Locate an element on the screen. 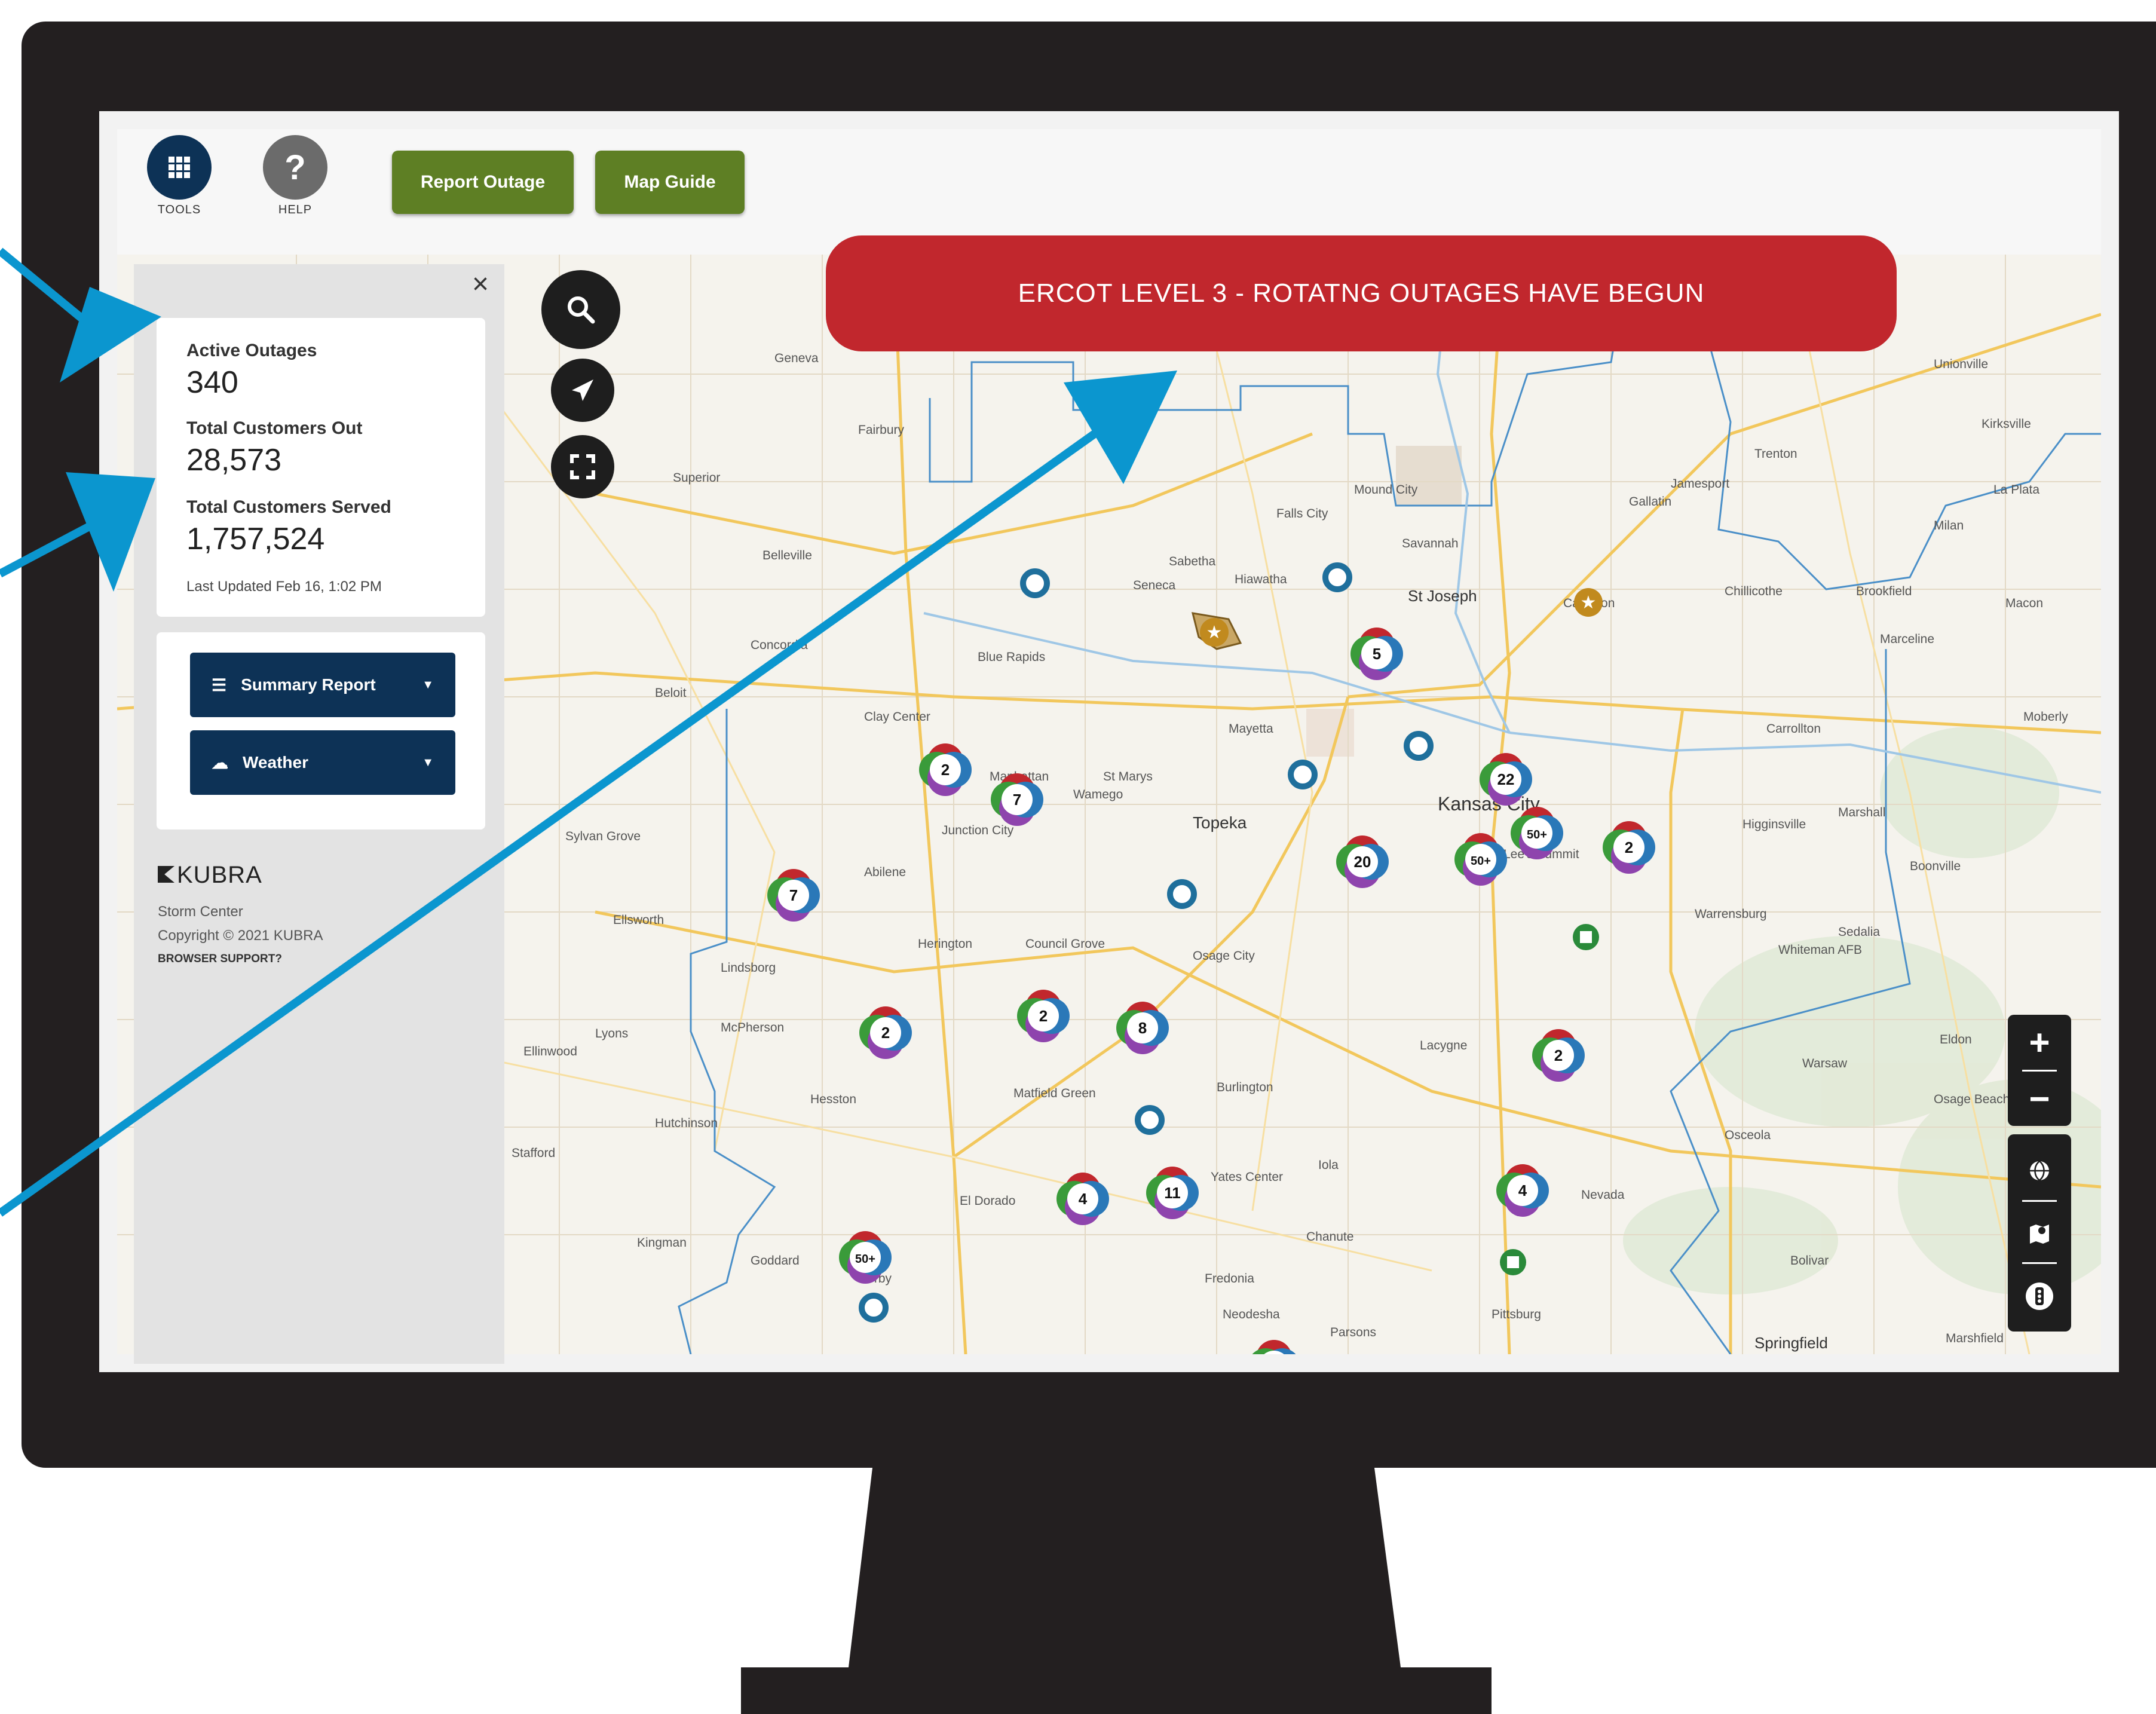  map-label-moberly: Moberly is located at coordinates (2045, 717).